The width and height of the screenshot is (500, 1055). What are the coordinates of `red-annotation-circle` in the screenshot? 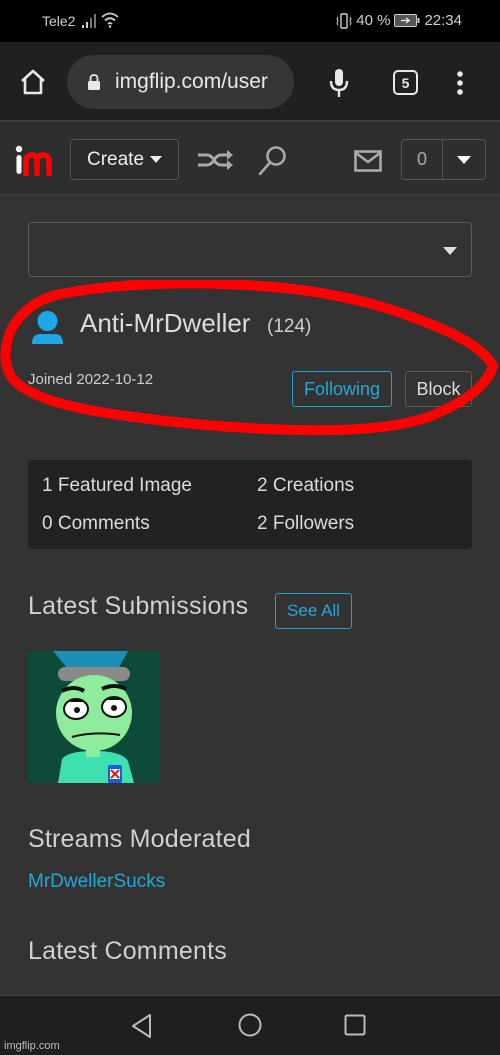 It's located at (249, 358).